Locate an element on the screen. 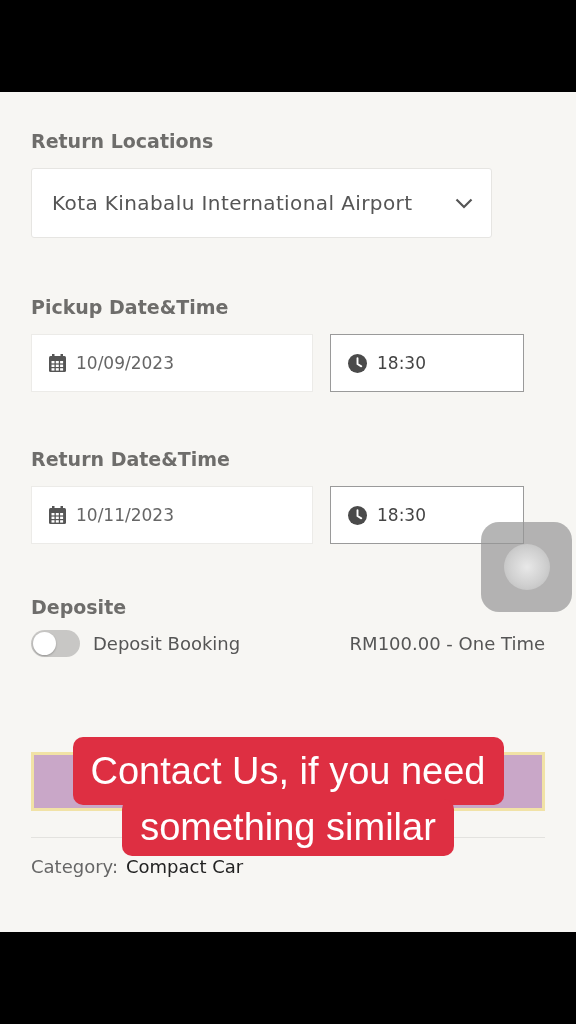 The image size is (576, 1024). field-label: Deposite is located at coordinates (79, 607).